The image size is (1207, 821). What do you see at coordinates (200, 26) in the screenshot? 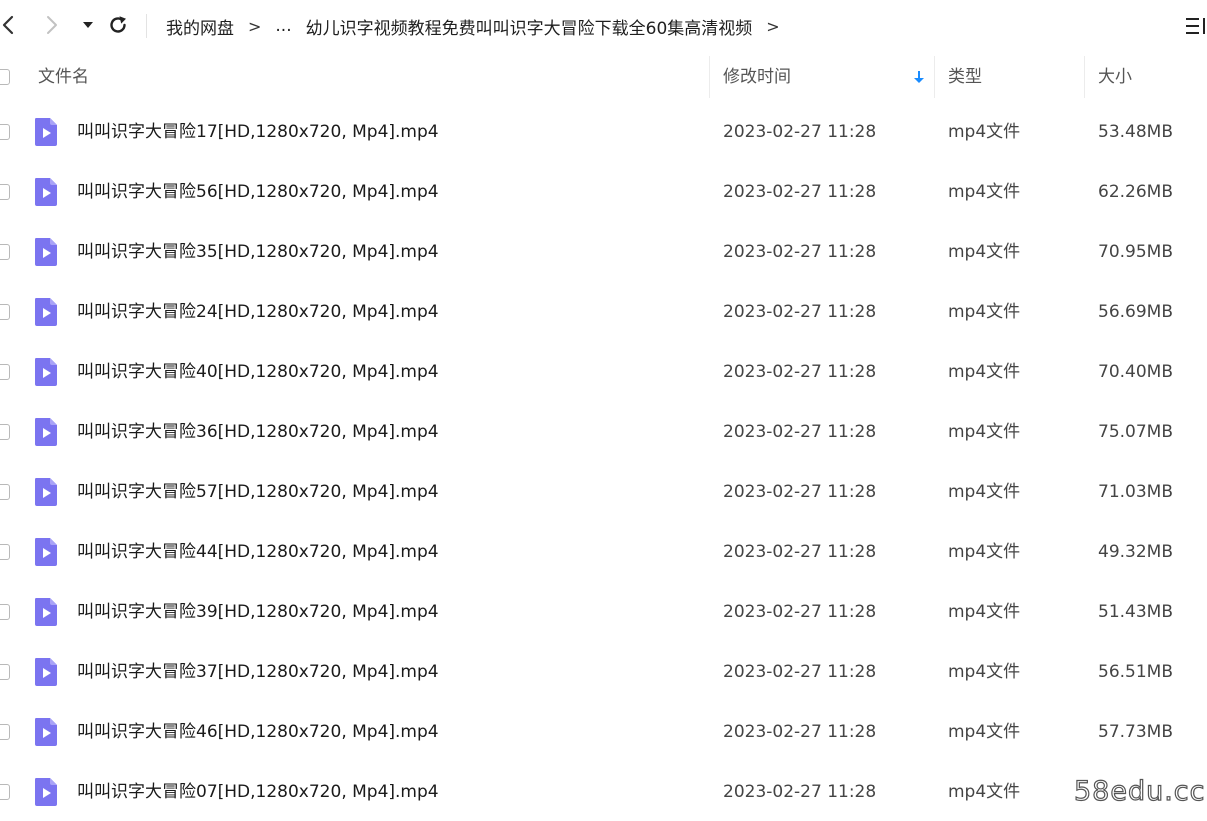
I see `breadcrumb-root: 我的网盘` at bounding box center [200, 26].